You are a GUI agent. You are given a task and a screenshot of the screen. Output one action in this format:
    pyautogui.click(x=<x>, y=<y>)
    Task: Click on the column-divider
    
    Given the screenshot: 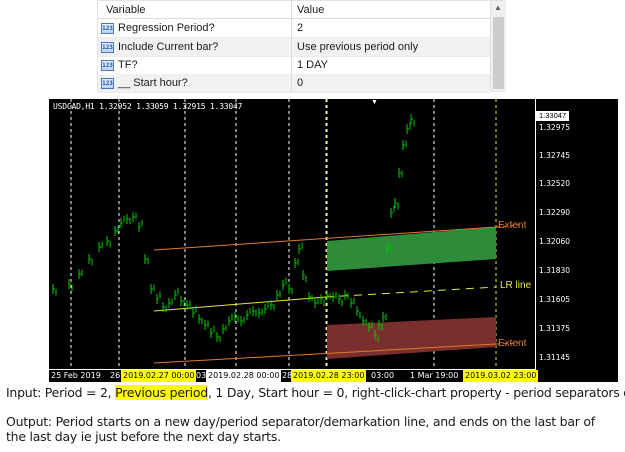 What is the action you would take?
    pyautogui.click(x=291, y=47)
    